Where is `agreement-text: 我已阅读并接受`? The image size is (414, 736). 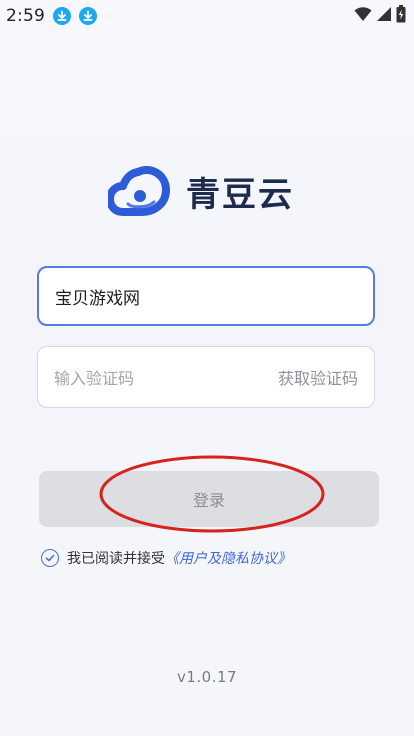 agreement-text: 我已阅读并接受 is located at coordinates (116, 559).